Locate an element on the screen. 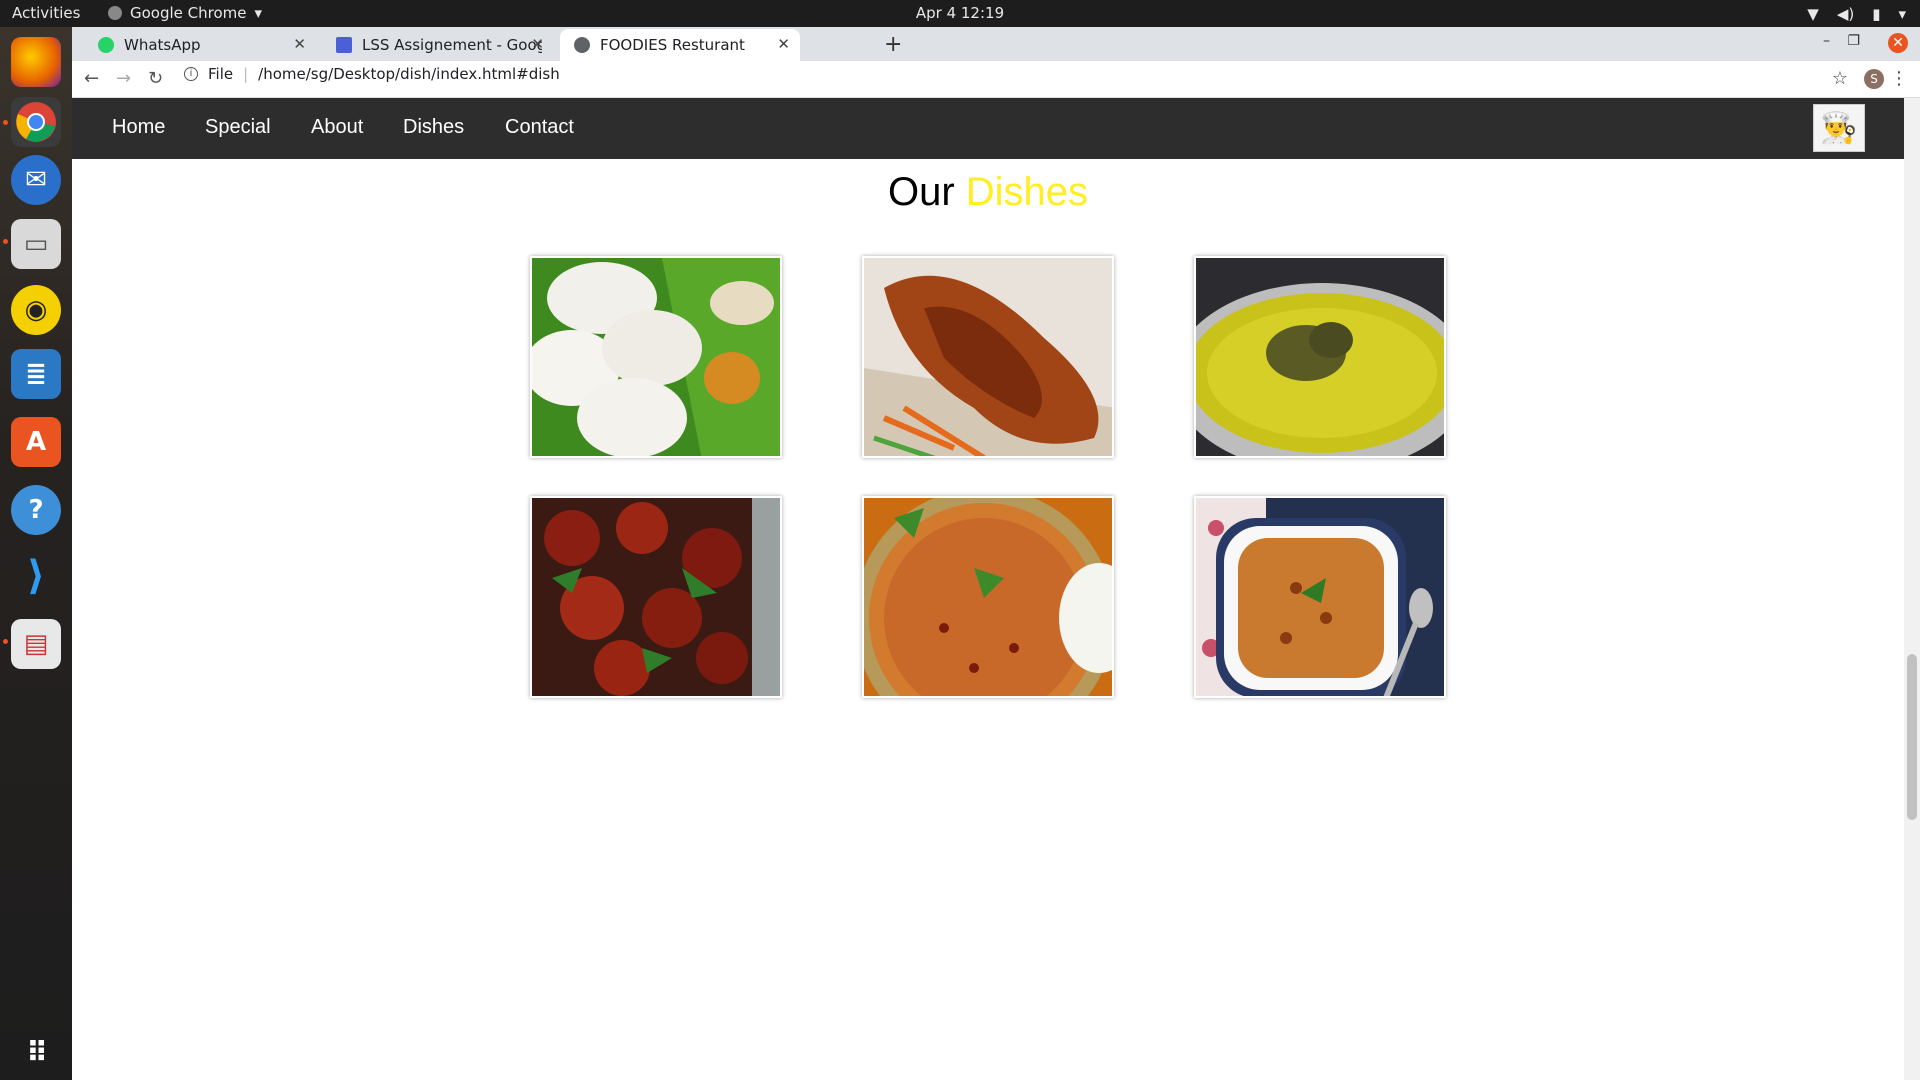  wifi-icon: ▼ is located at coordinates (1813, 14).